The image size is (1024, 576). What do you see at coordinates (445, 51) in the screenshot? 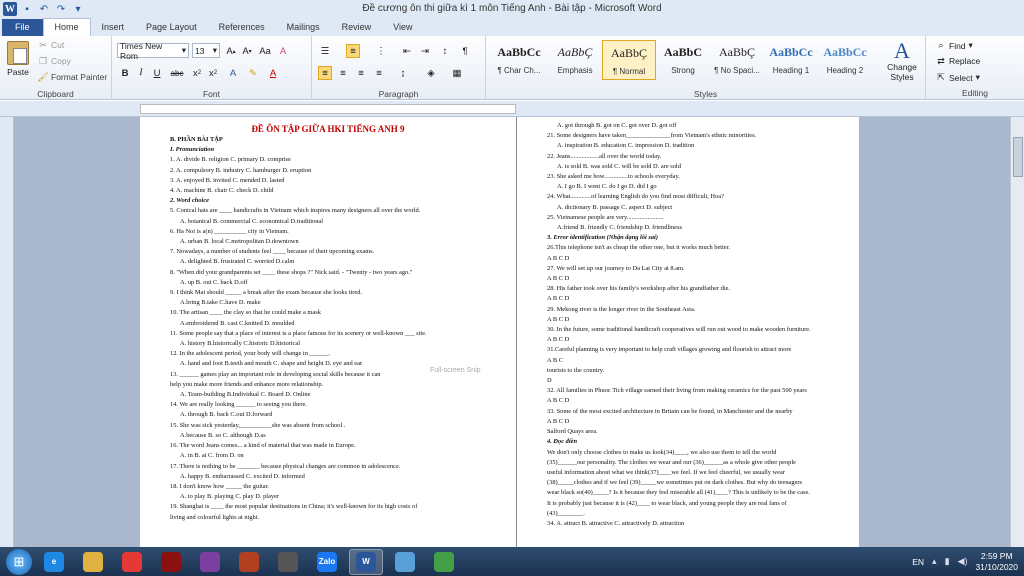
I see `sort-icon: ↕` at bounding box center [445, 51].